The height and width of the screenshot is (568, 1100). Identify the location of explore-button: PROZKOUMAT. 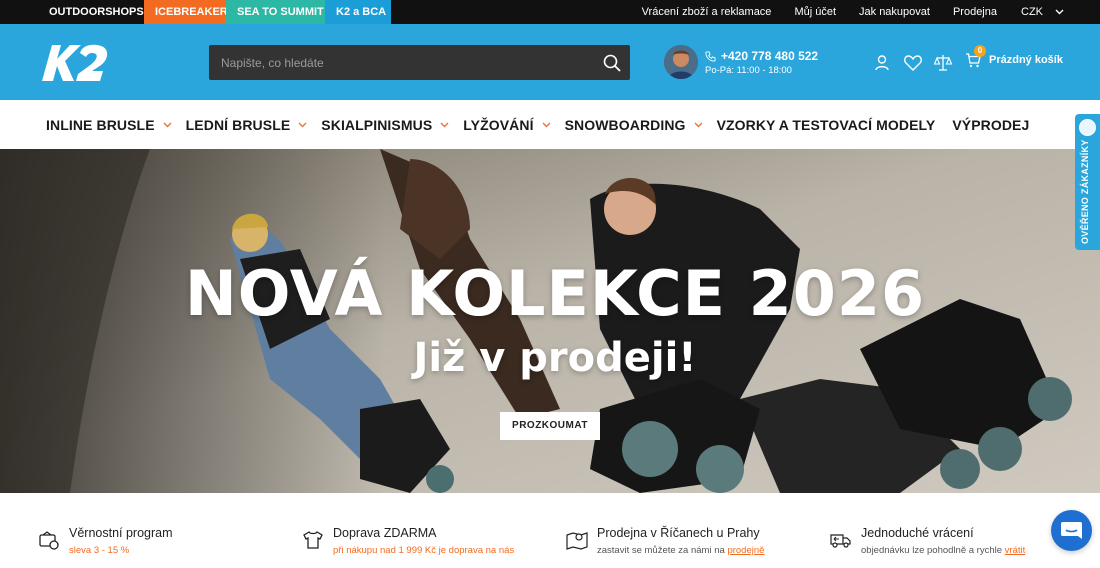
(550, 426).